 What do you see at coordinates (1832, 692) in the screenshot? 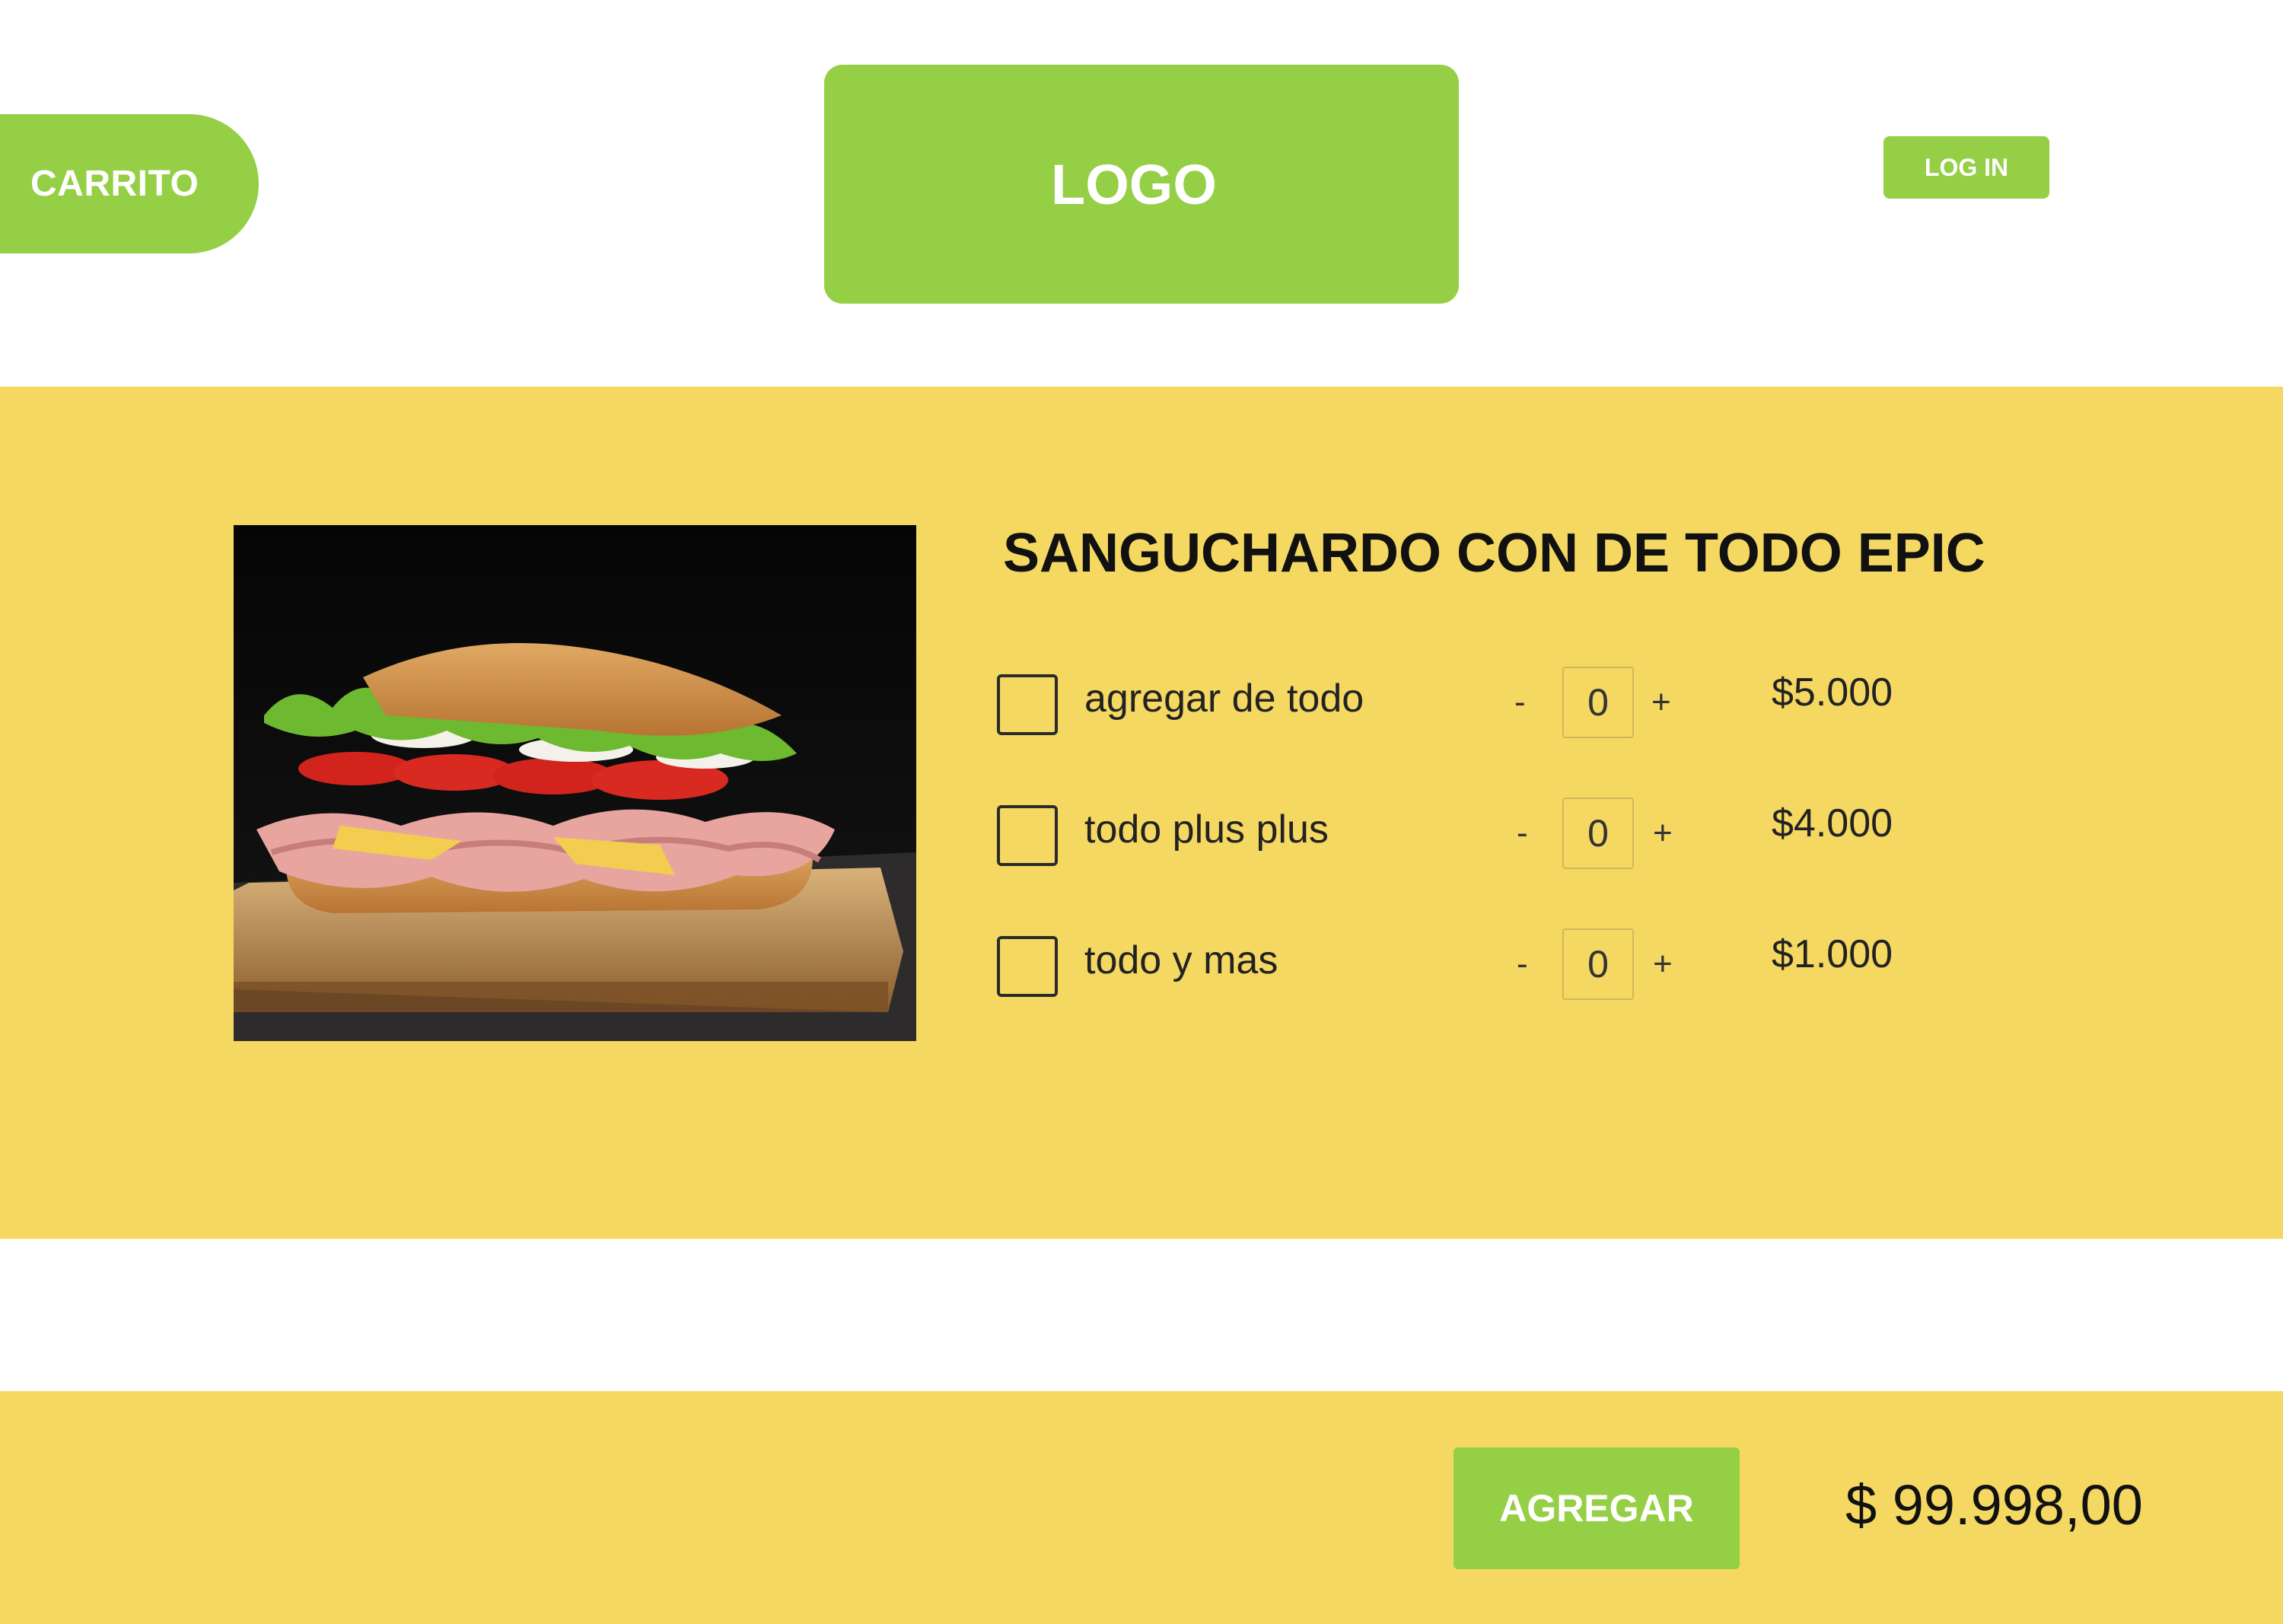
I see `option-price-1: $5.000` at bounding box center [1832, 692].